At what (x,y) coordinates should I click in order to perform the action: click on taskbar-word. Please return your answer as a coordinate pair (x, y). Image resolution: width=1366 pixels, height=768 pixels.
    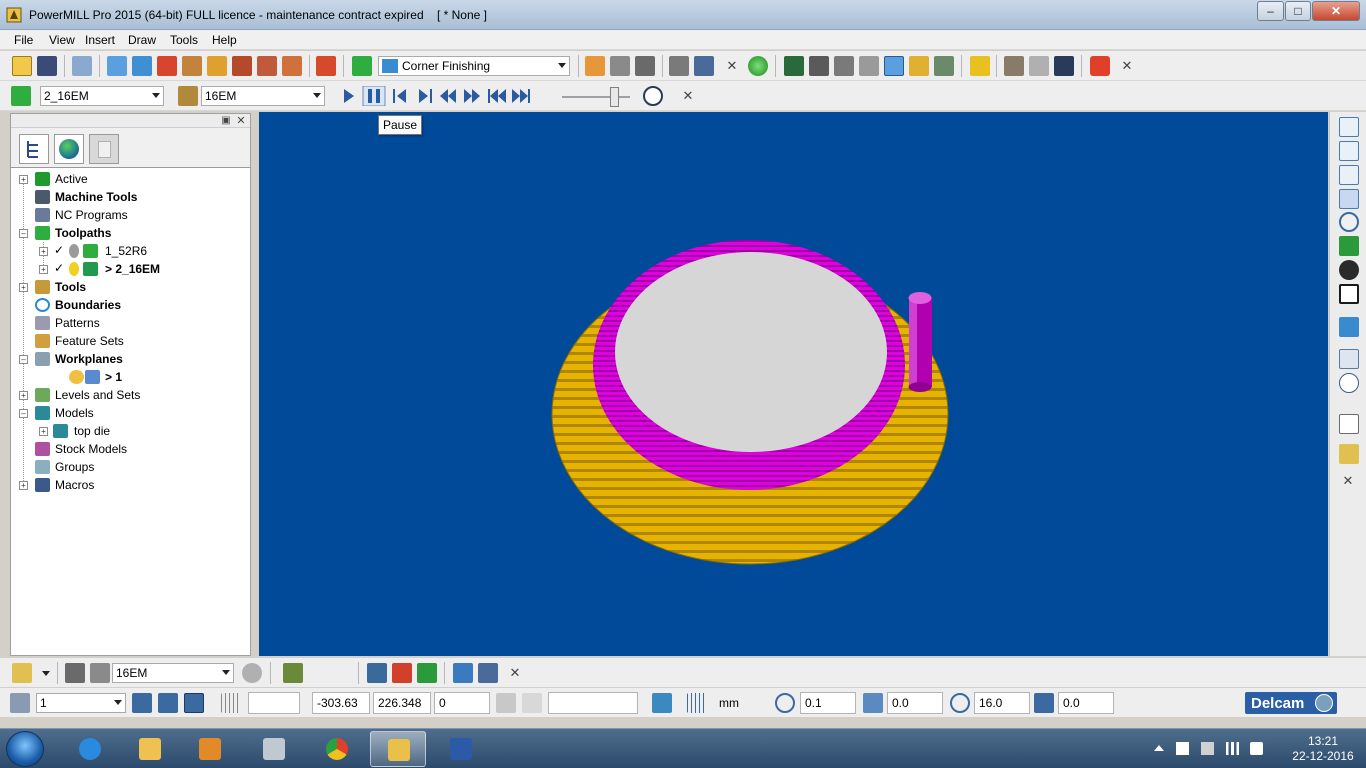
    Looking at the image, I should click on (461, 749).